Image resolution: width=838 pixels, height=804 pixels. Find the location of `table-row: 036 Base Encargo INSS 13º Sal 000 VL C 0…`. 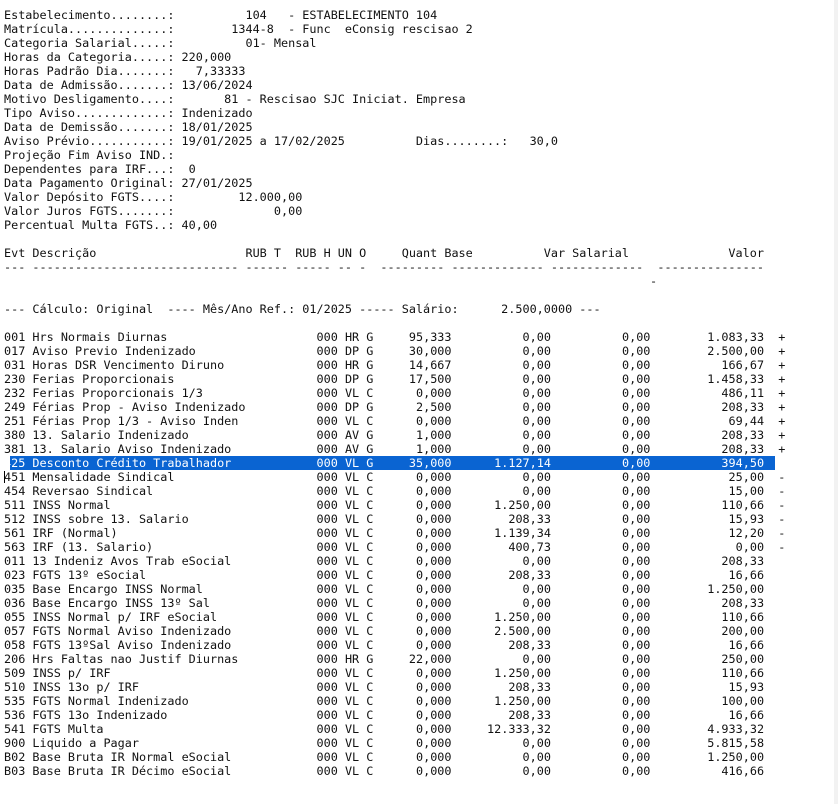

table-row: 036 Base Encargo INSS 13º Sal 000 VL C 0… is located at coordinates (394, 603).